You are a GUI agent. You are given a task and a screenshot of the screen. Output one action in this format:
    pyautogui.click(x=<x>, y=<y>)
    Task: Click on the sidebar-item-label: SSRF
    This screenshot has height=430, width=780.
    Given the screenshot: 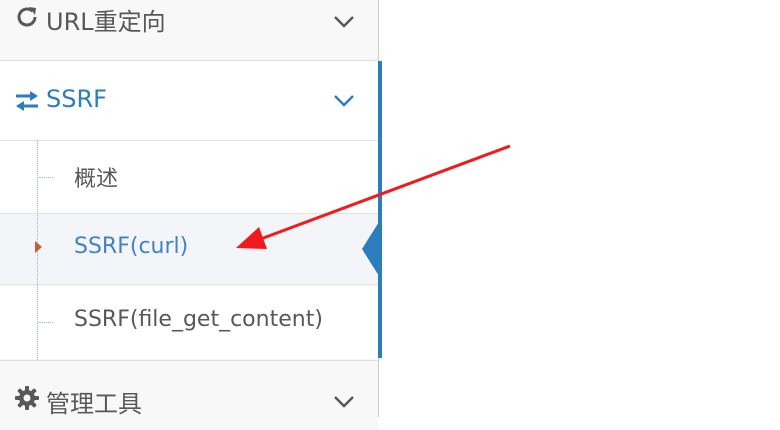 What is the action you would take?
    pyautogui.click(x=76, y=99)
    